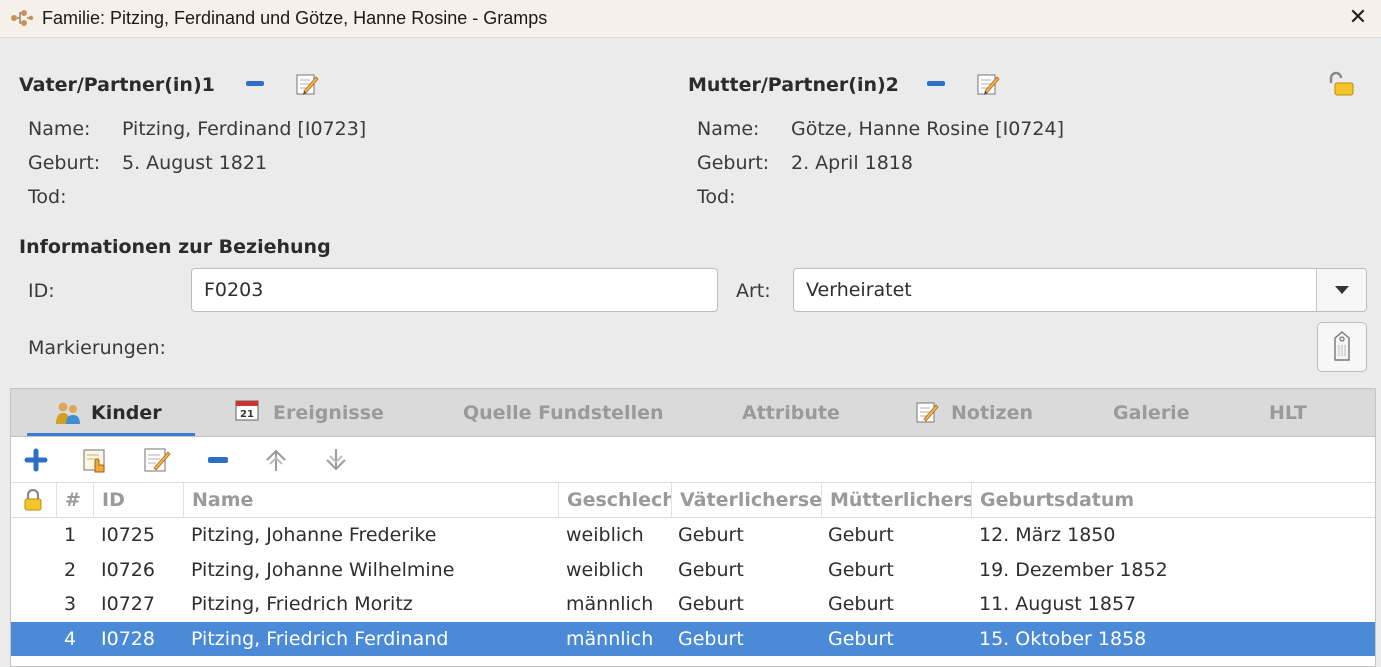  Describe the element at coordinates (370, 500) in the screenshot. I see `column-name: Name` at that location.